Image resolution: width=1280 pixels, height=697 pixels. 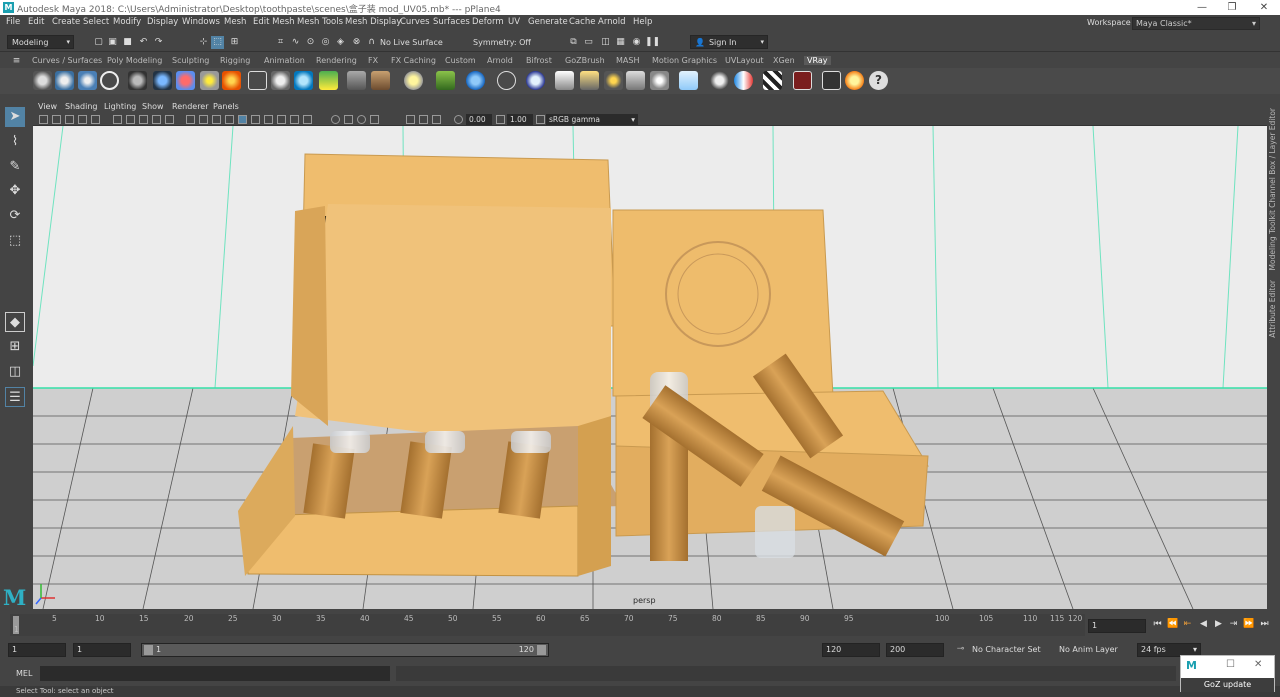 I want to click on shelf-tab-rigging: Rigging, so click(x=235, y=60).